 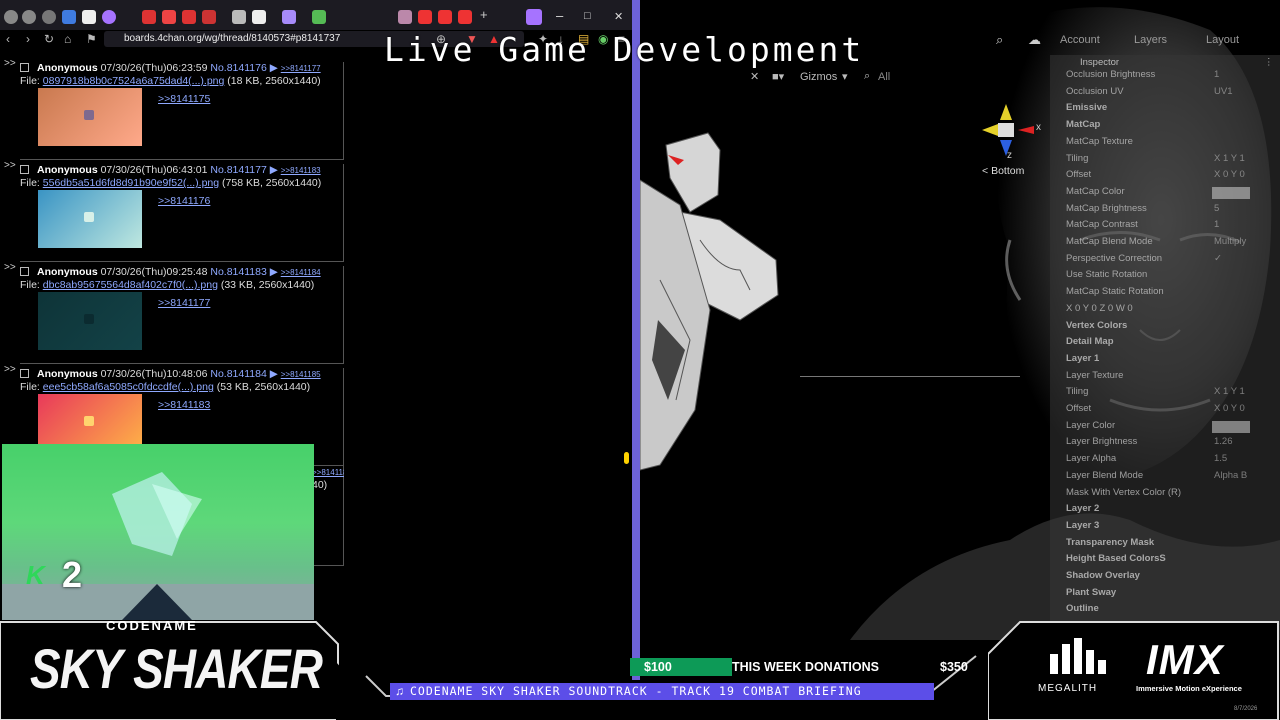 What do you see at coordinates (487, 14) in the screenshot?
I see `new-tab-icon: +` at bounding box center [487, 14].